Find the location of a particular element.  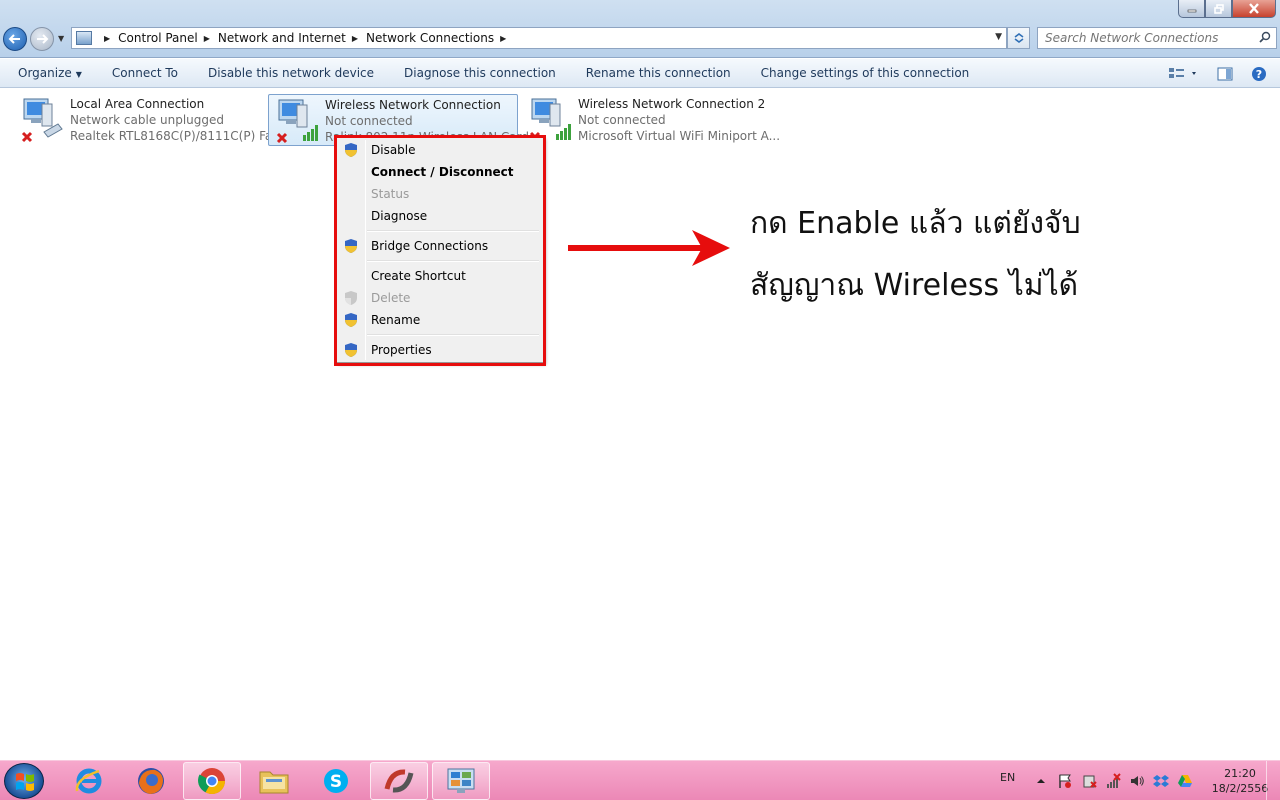

breadcrumb-control-panel: Control Panel is located at coordinates (158, 38).